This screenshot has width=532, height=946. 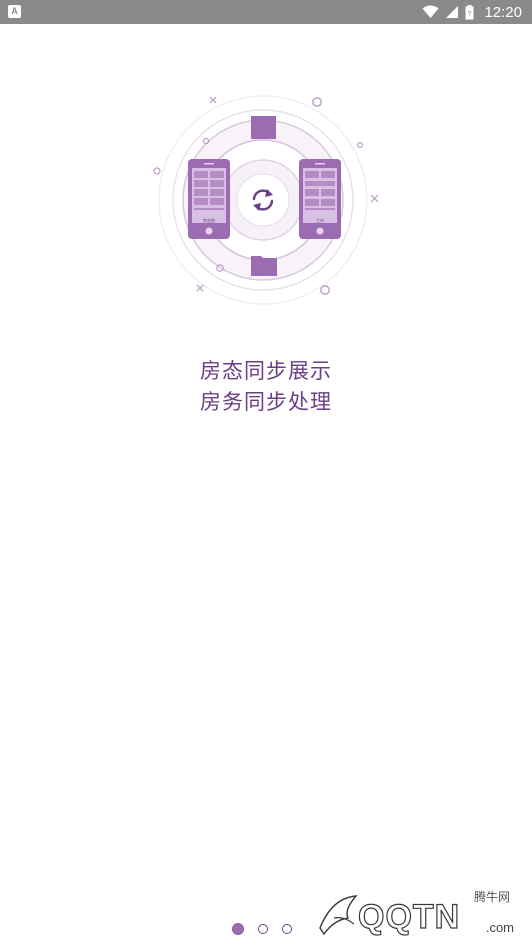 I want to click on status-bar: A ? 12:20, so click(x=266, y=12).